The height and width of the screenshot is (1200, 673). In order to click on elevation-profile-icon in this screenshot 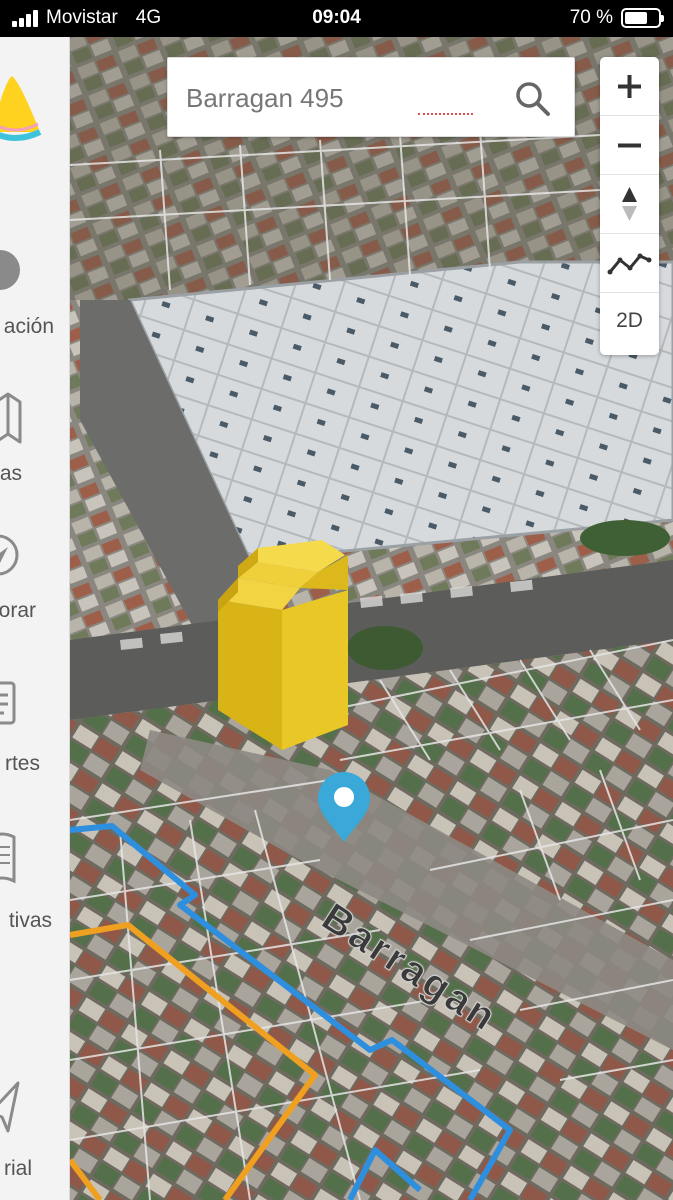, I will do `click(629, 264)`.